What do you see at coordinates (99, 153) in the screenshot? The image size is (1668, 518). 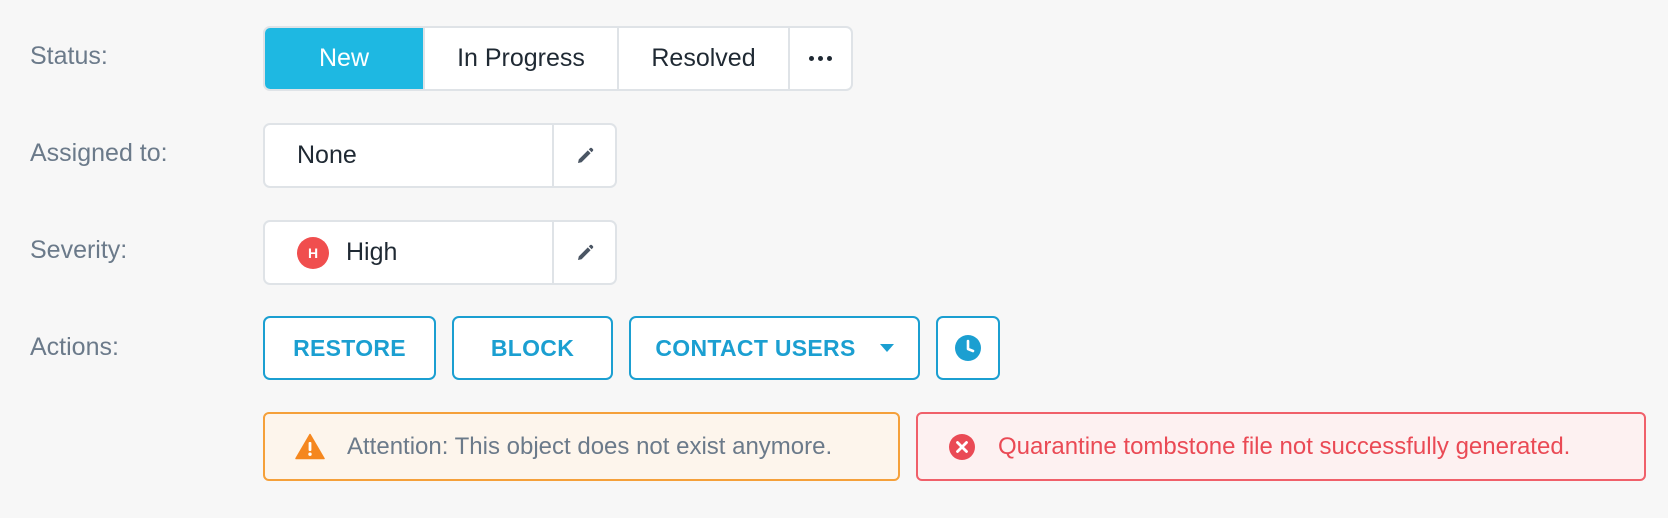 I see `assigned-to-label: Assigned to:` at bounding box center [99, 153].